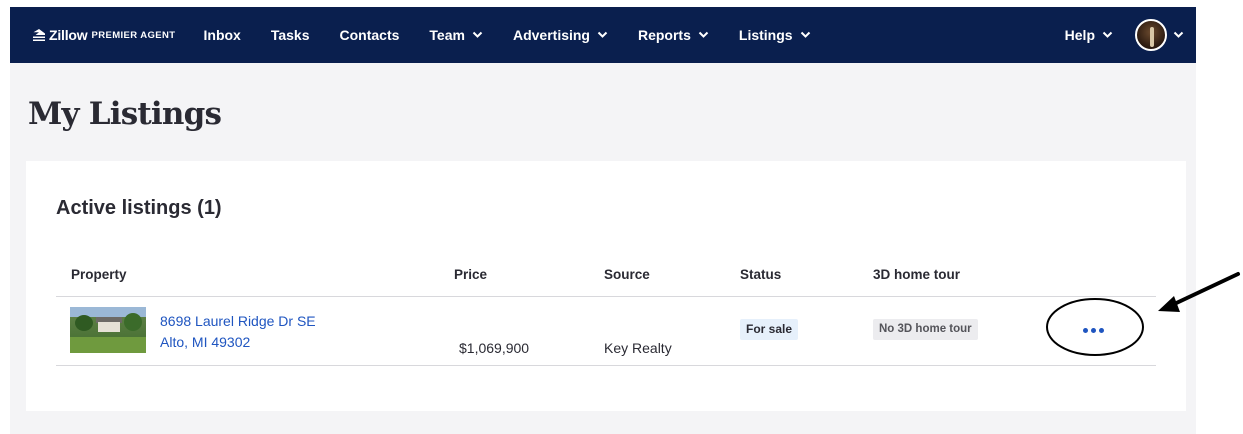  I want to click on nav-inbox: Inbox, so click(222, 35).